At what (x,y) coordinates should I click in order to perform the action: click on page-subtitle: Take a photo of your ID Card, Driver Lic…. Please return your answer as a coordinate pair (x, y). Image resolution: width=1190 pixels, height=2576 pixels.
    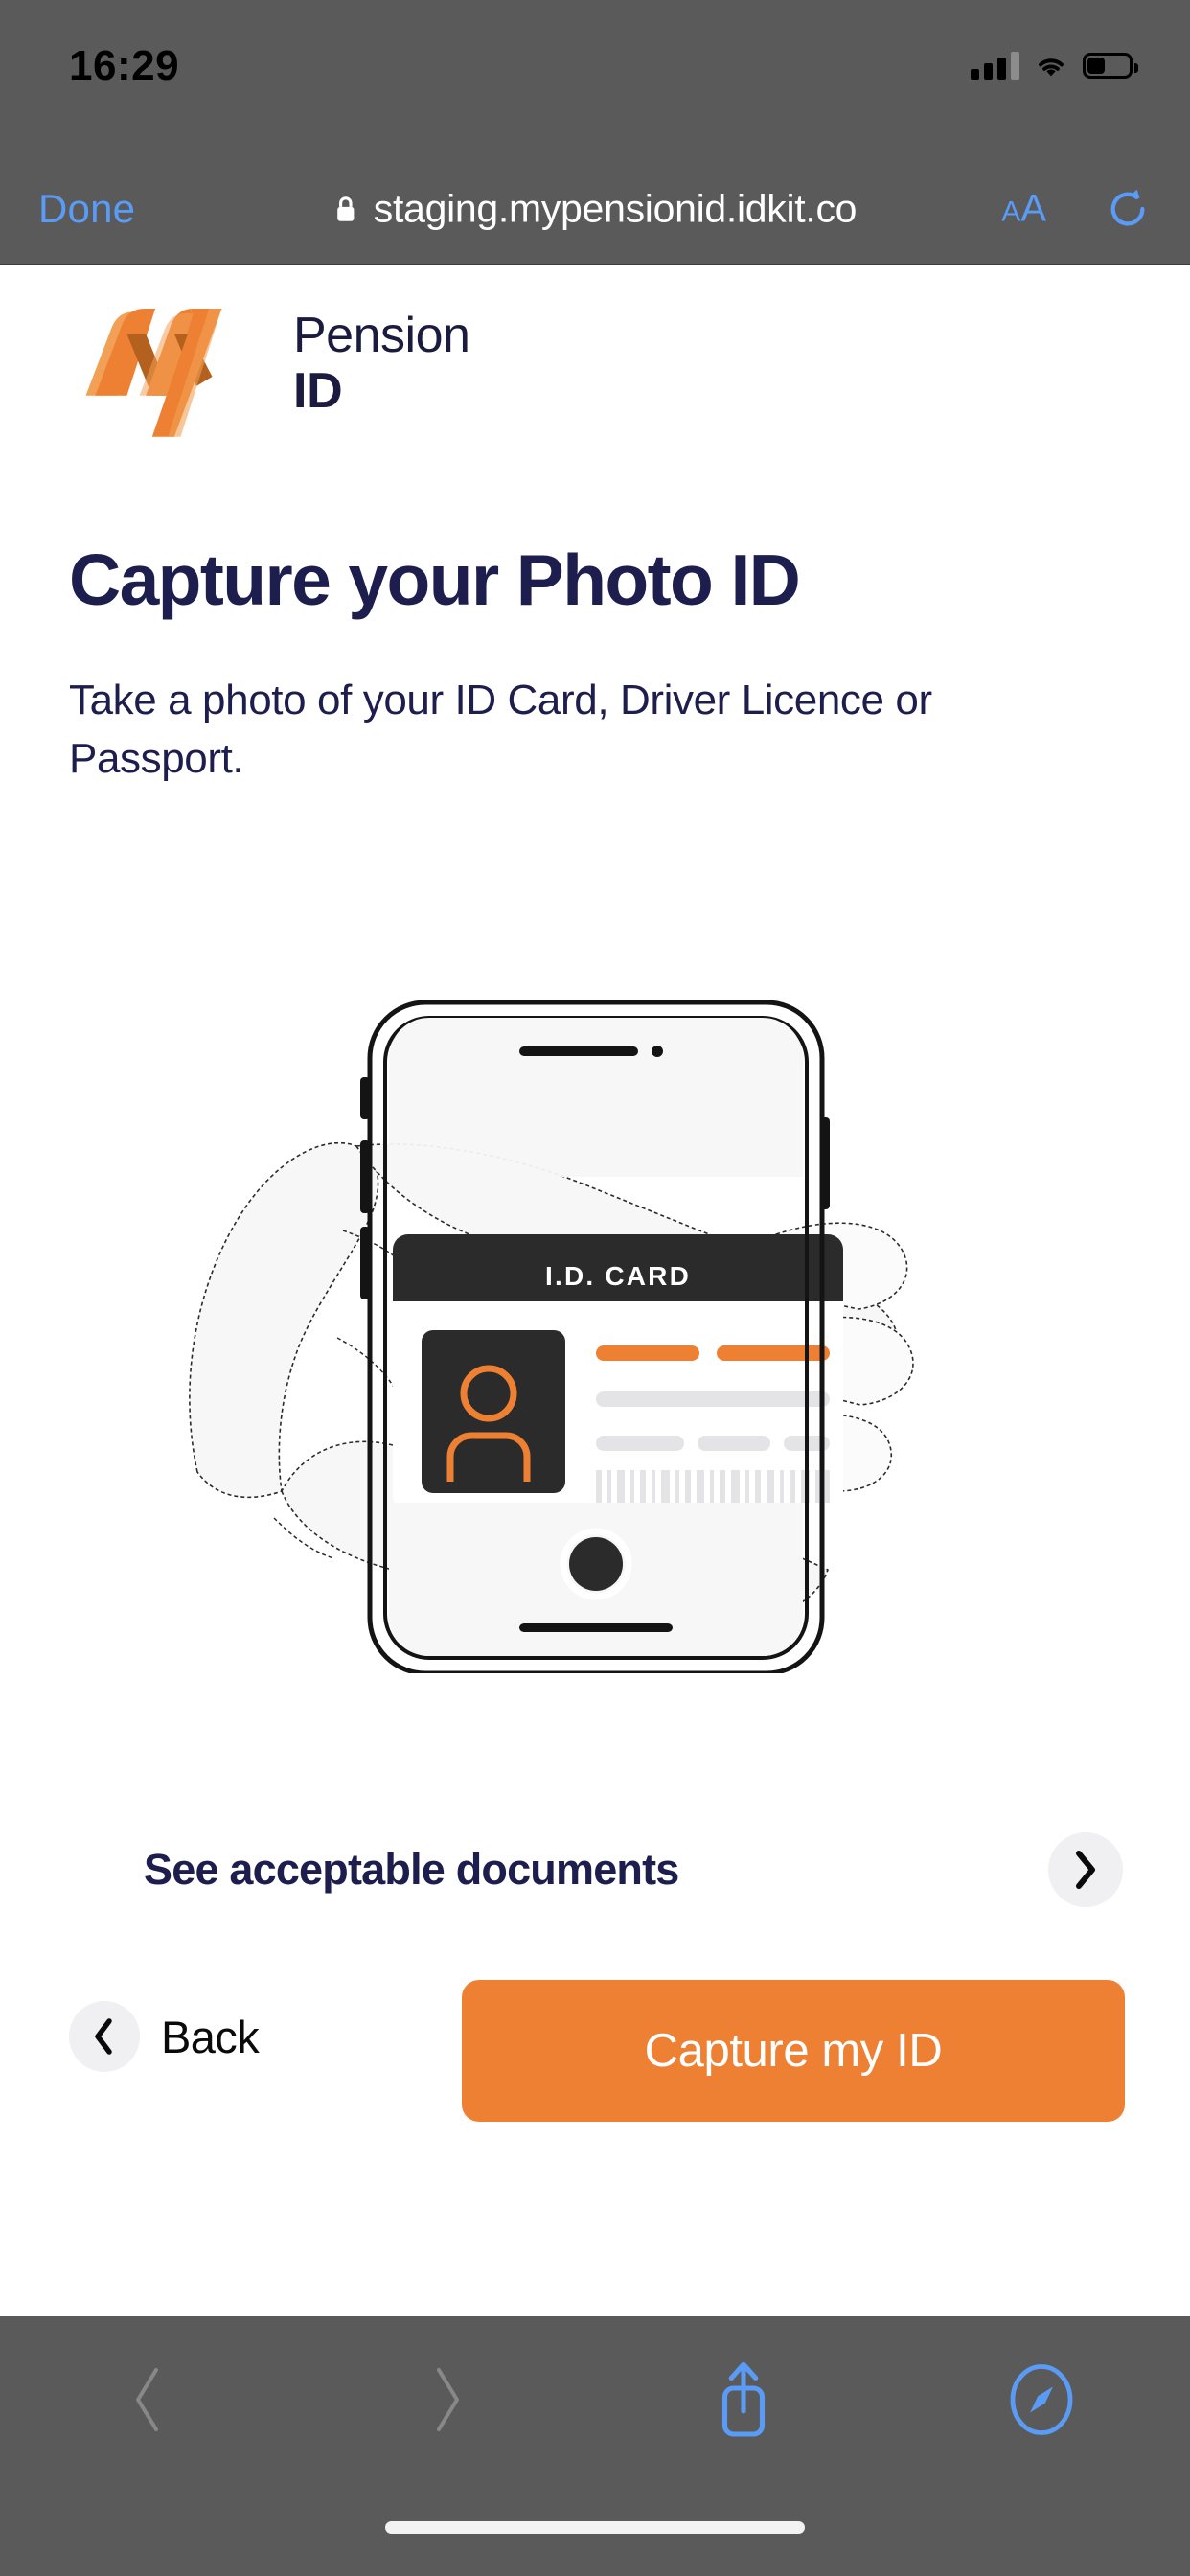
    Looking at the image, I should click on (500, 729).